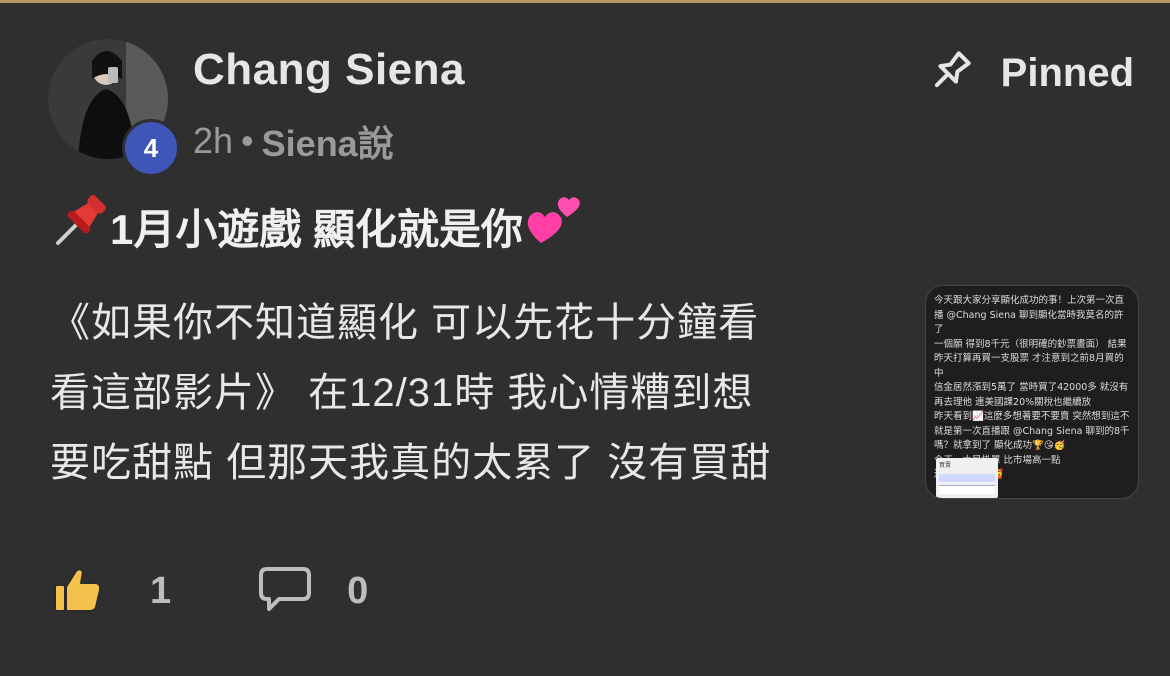 The image size is (1170, 676). Describe the element at coordinates (553, 226) in the screenshot. I see `two-hearts-icon` at that location.